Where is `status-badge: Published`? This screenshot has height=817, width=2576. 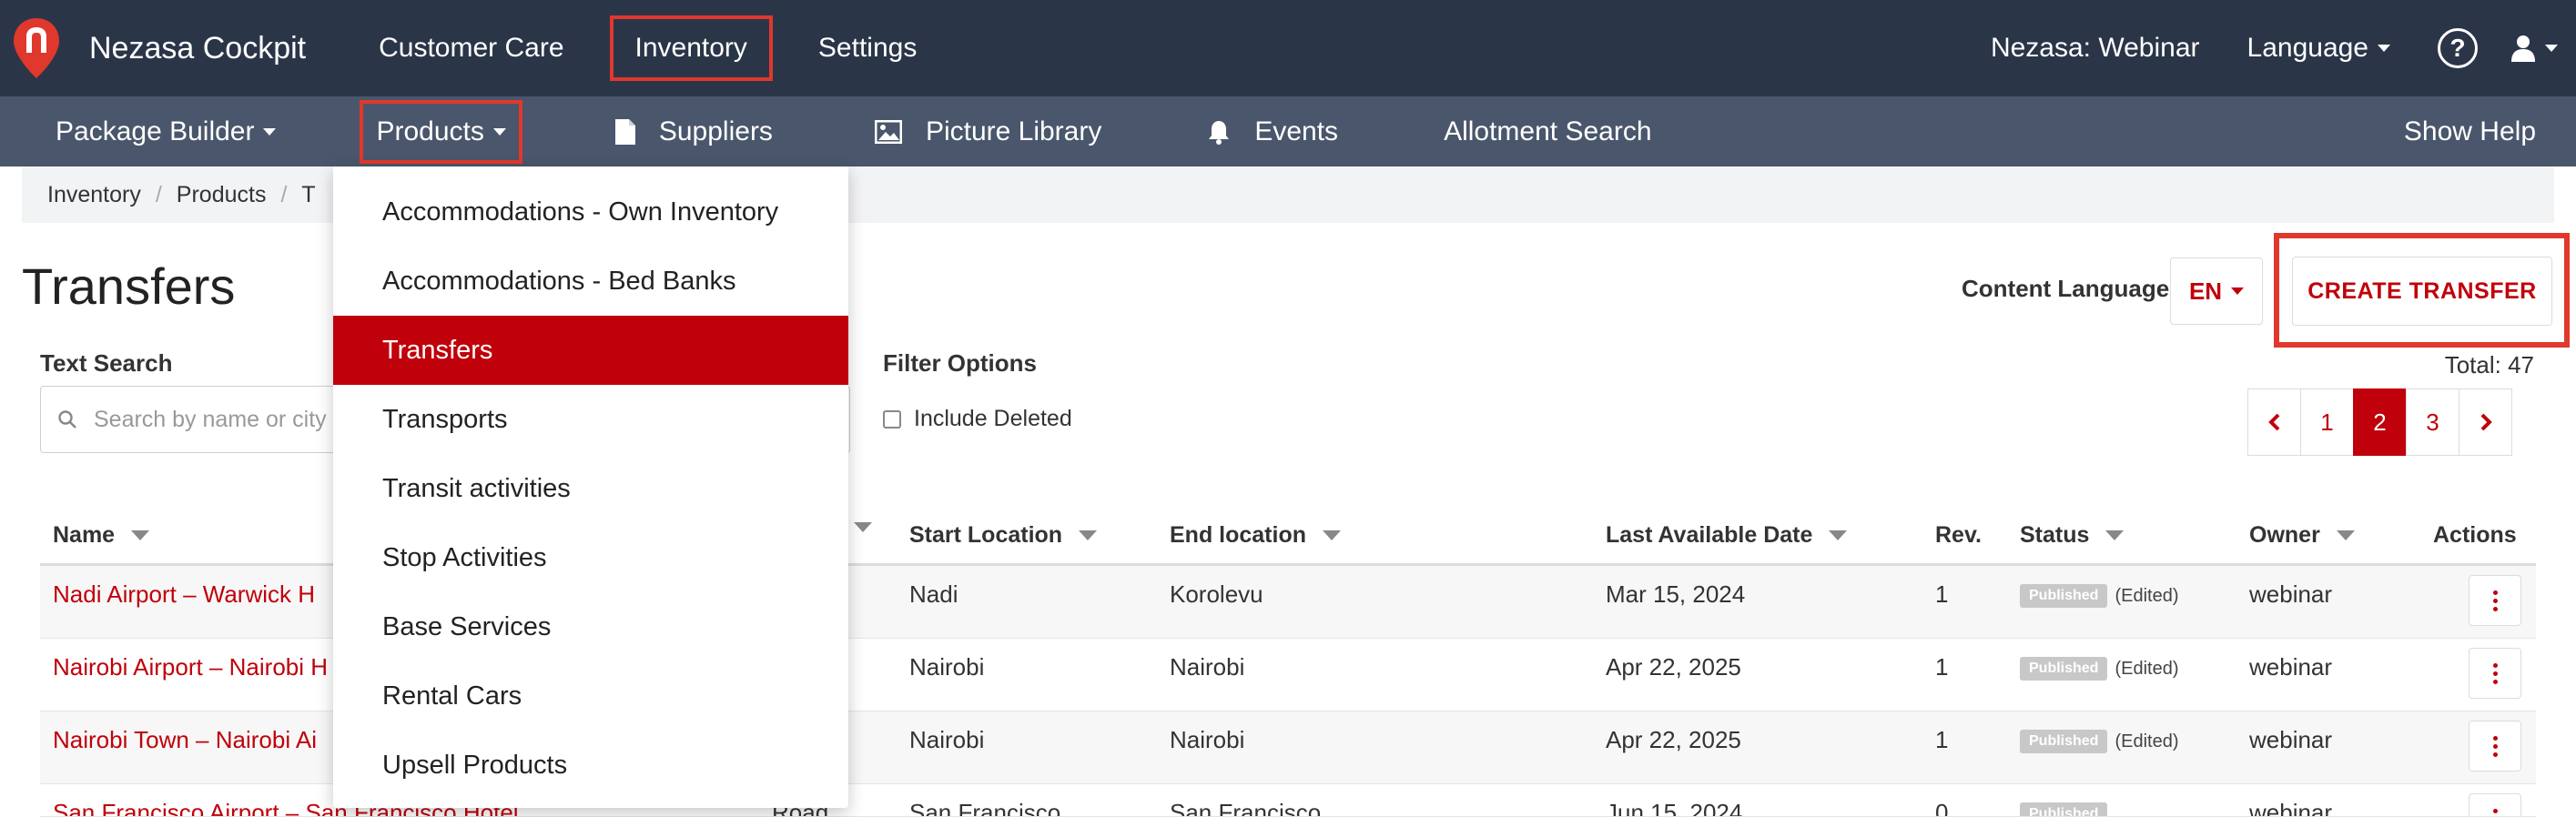 status-badge: Published is located at coordinates (2064, 809).